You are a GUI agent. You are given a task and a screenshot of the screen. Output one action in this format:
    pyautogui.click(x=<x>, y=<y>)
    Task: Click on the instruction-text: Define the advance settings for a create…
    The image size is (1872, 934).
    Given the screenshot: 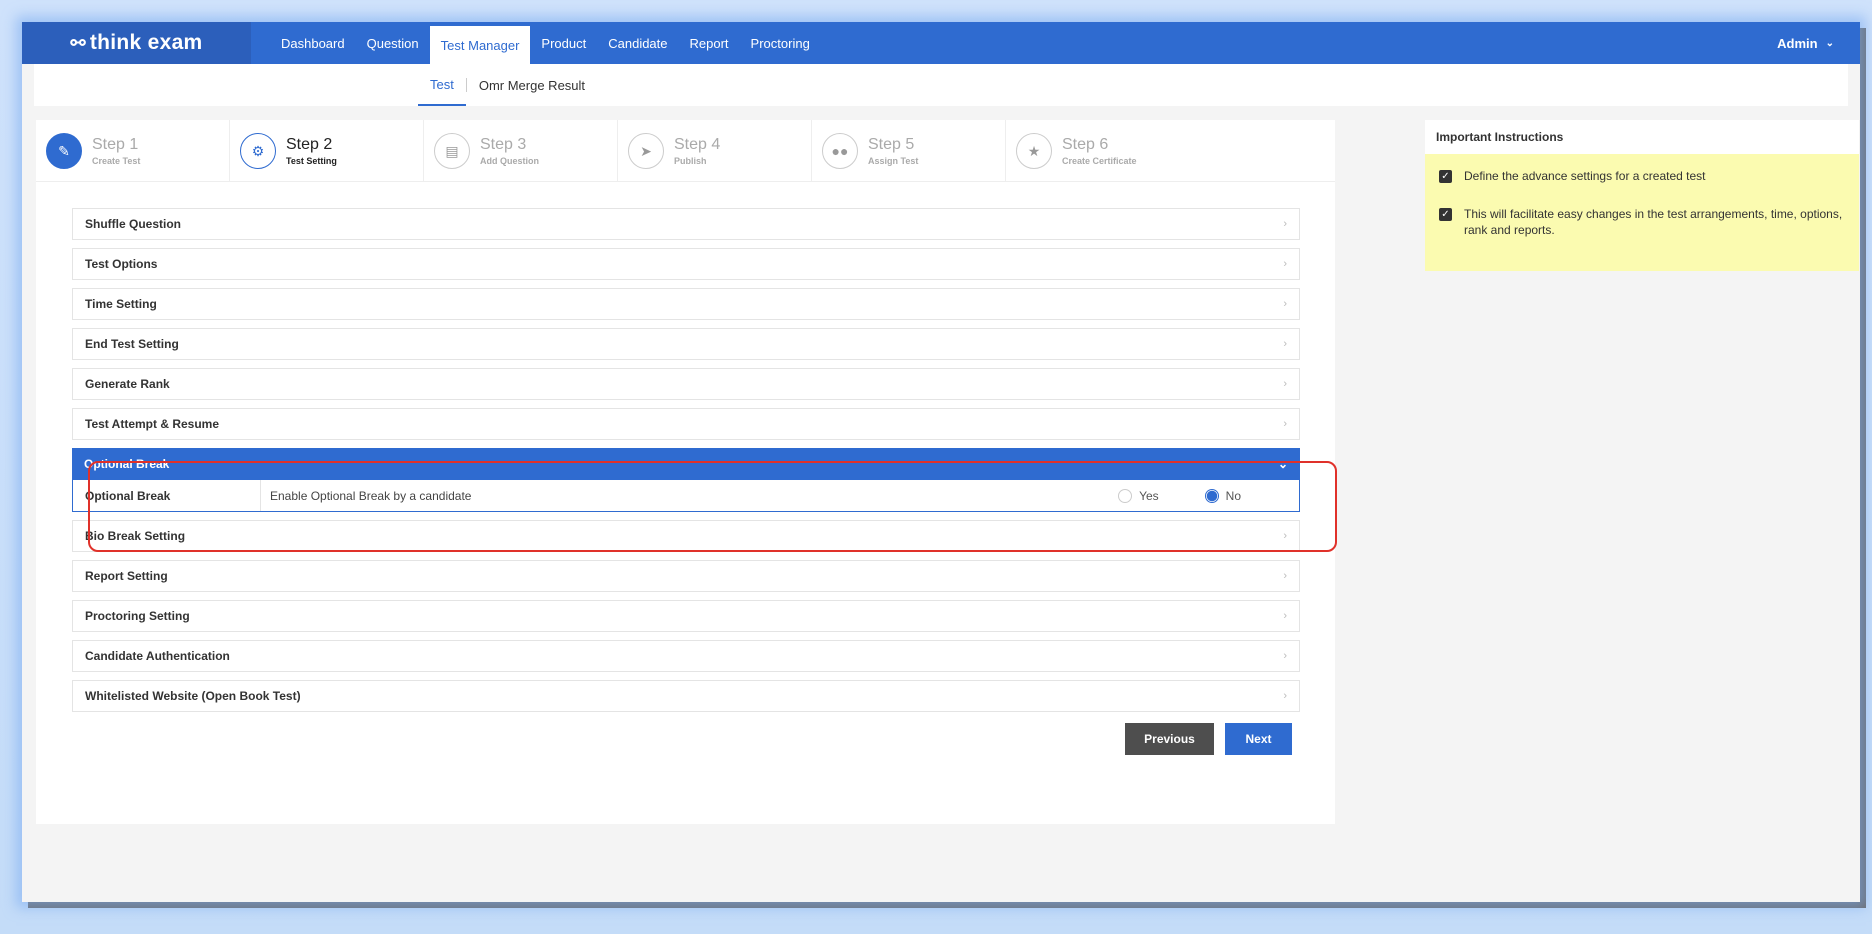 What is the action you would take?
    pyautogui.click(x=1585, y=176)
    